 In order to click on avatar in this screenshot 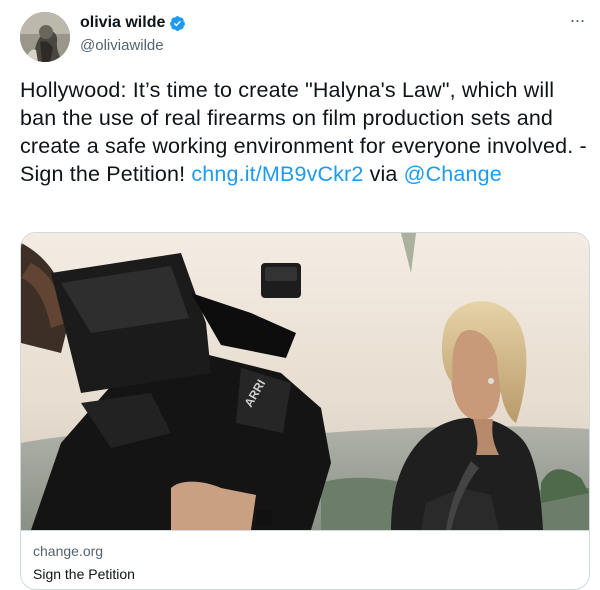, I will do `click(45, 37)`.